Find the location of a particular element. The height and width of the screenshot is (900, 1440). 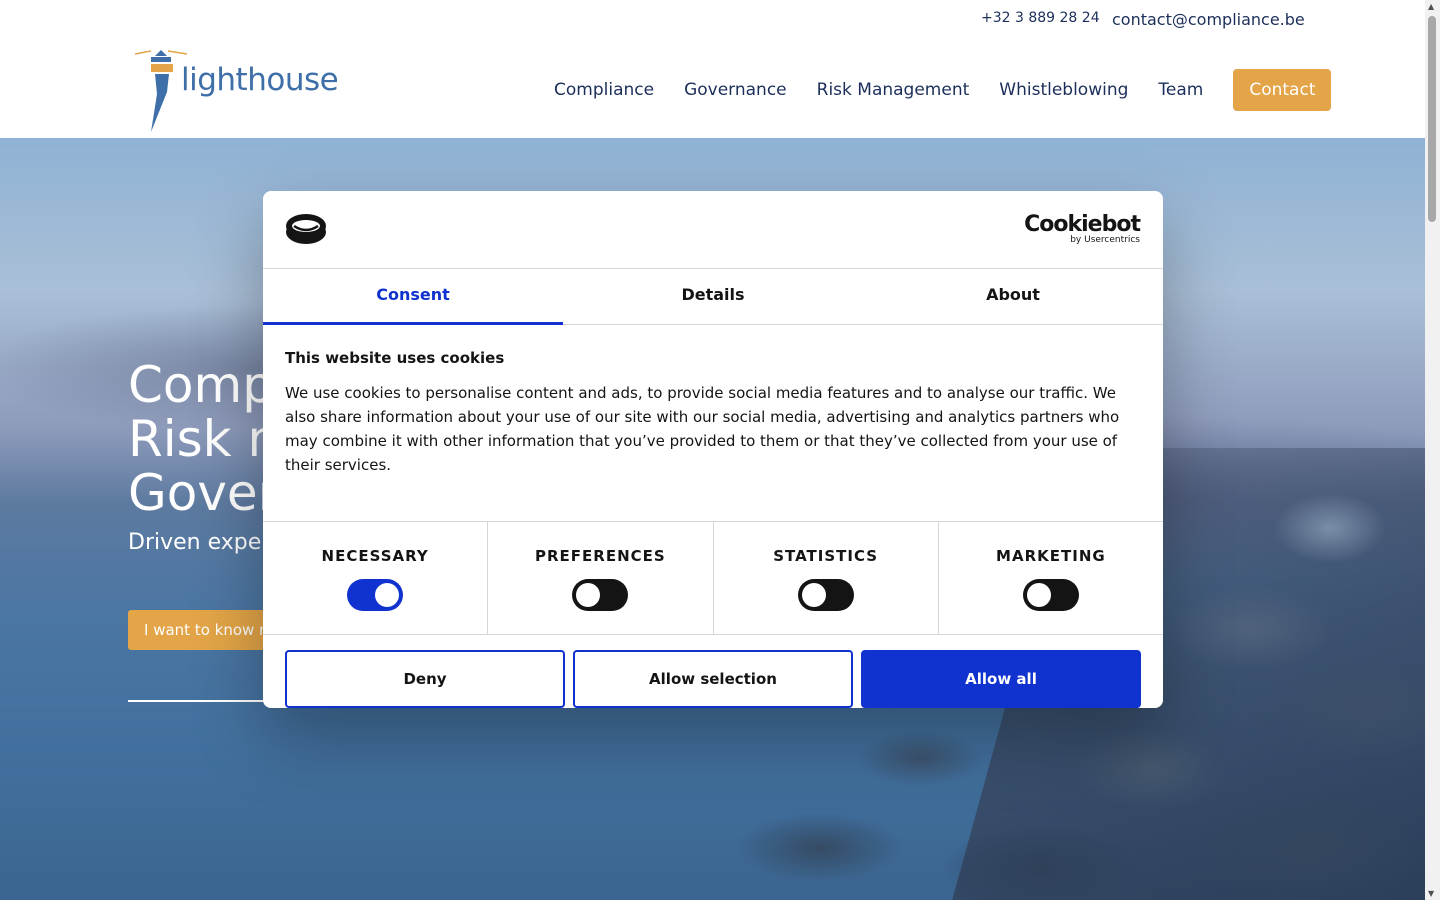

dialog-title: This website uses cookies is located at coordinates (395, 358).